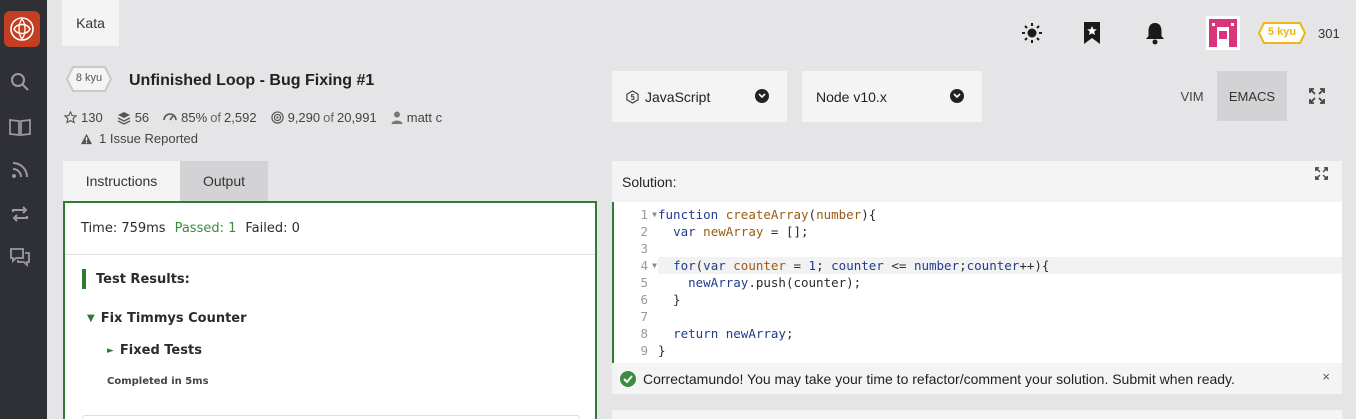 This screenshot has width=1356, height=419. I want to click on issues-label: 1 Issue Reported, so click(149, 138).